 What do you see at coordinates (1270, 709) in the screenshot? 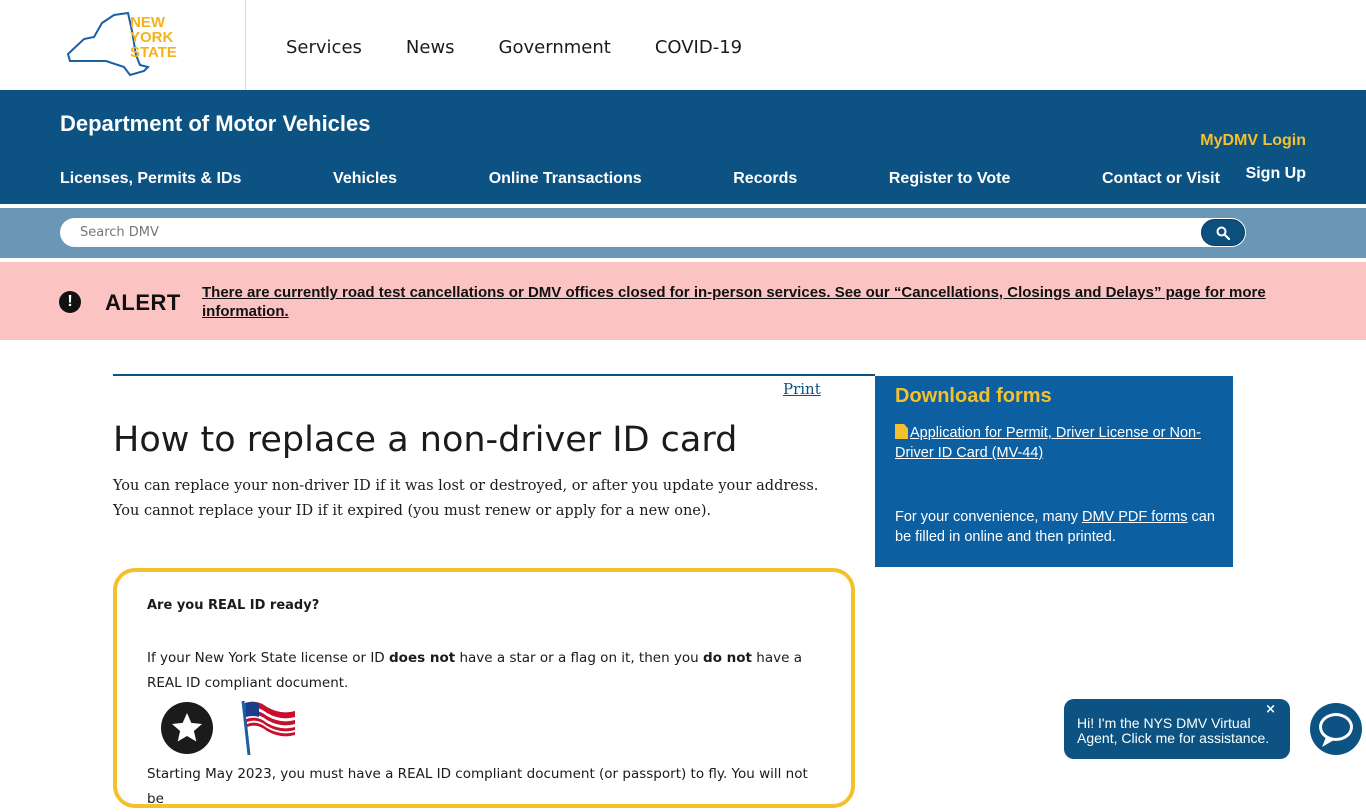
I see `close-icon: ×` at bounding box center [1270, 709].